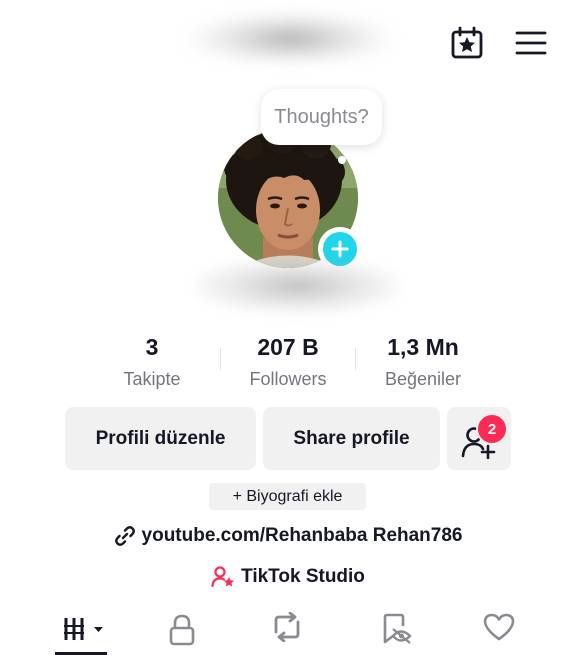  What do you see at coordinates (288, 361) in the screenshot?
I see `stat-followers: 207 B Followers` at bounding box center [288, 361].